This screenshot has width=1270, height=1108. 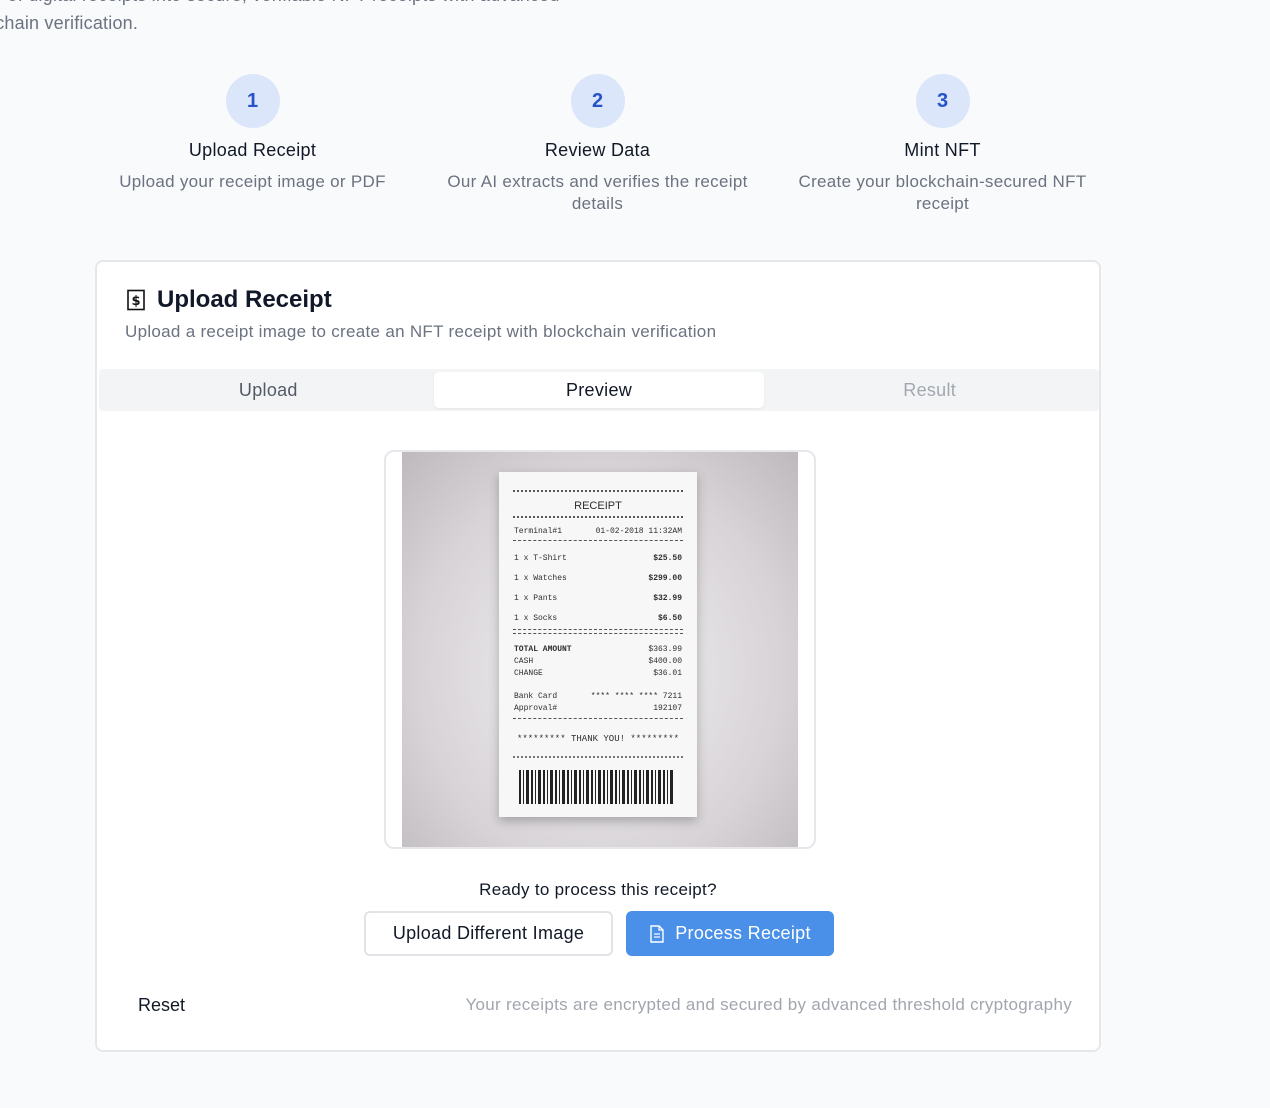 I want to click on step-number-badge: 2, so click(x=597, y=101).